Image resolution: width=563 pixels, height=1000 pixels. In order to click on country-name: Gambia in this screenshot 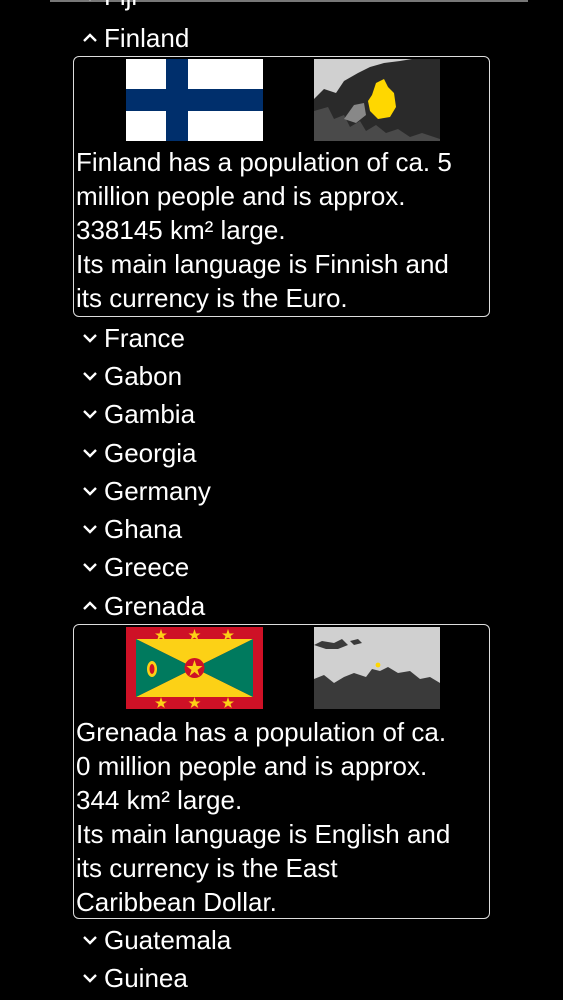, I will do `click(150, 414)`.